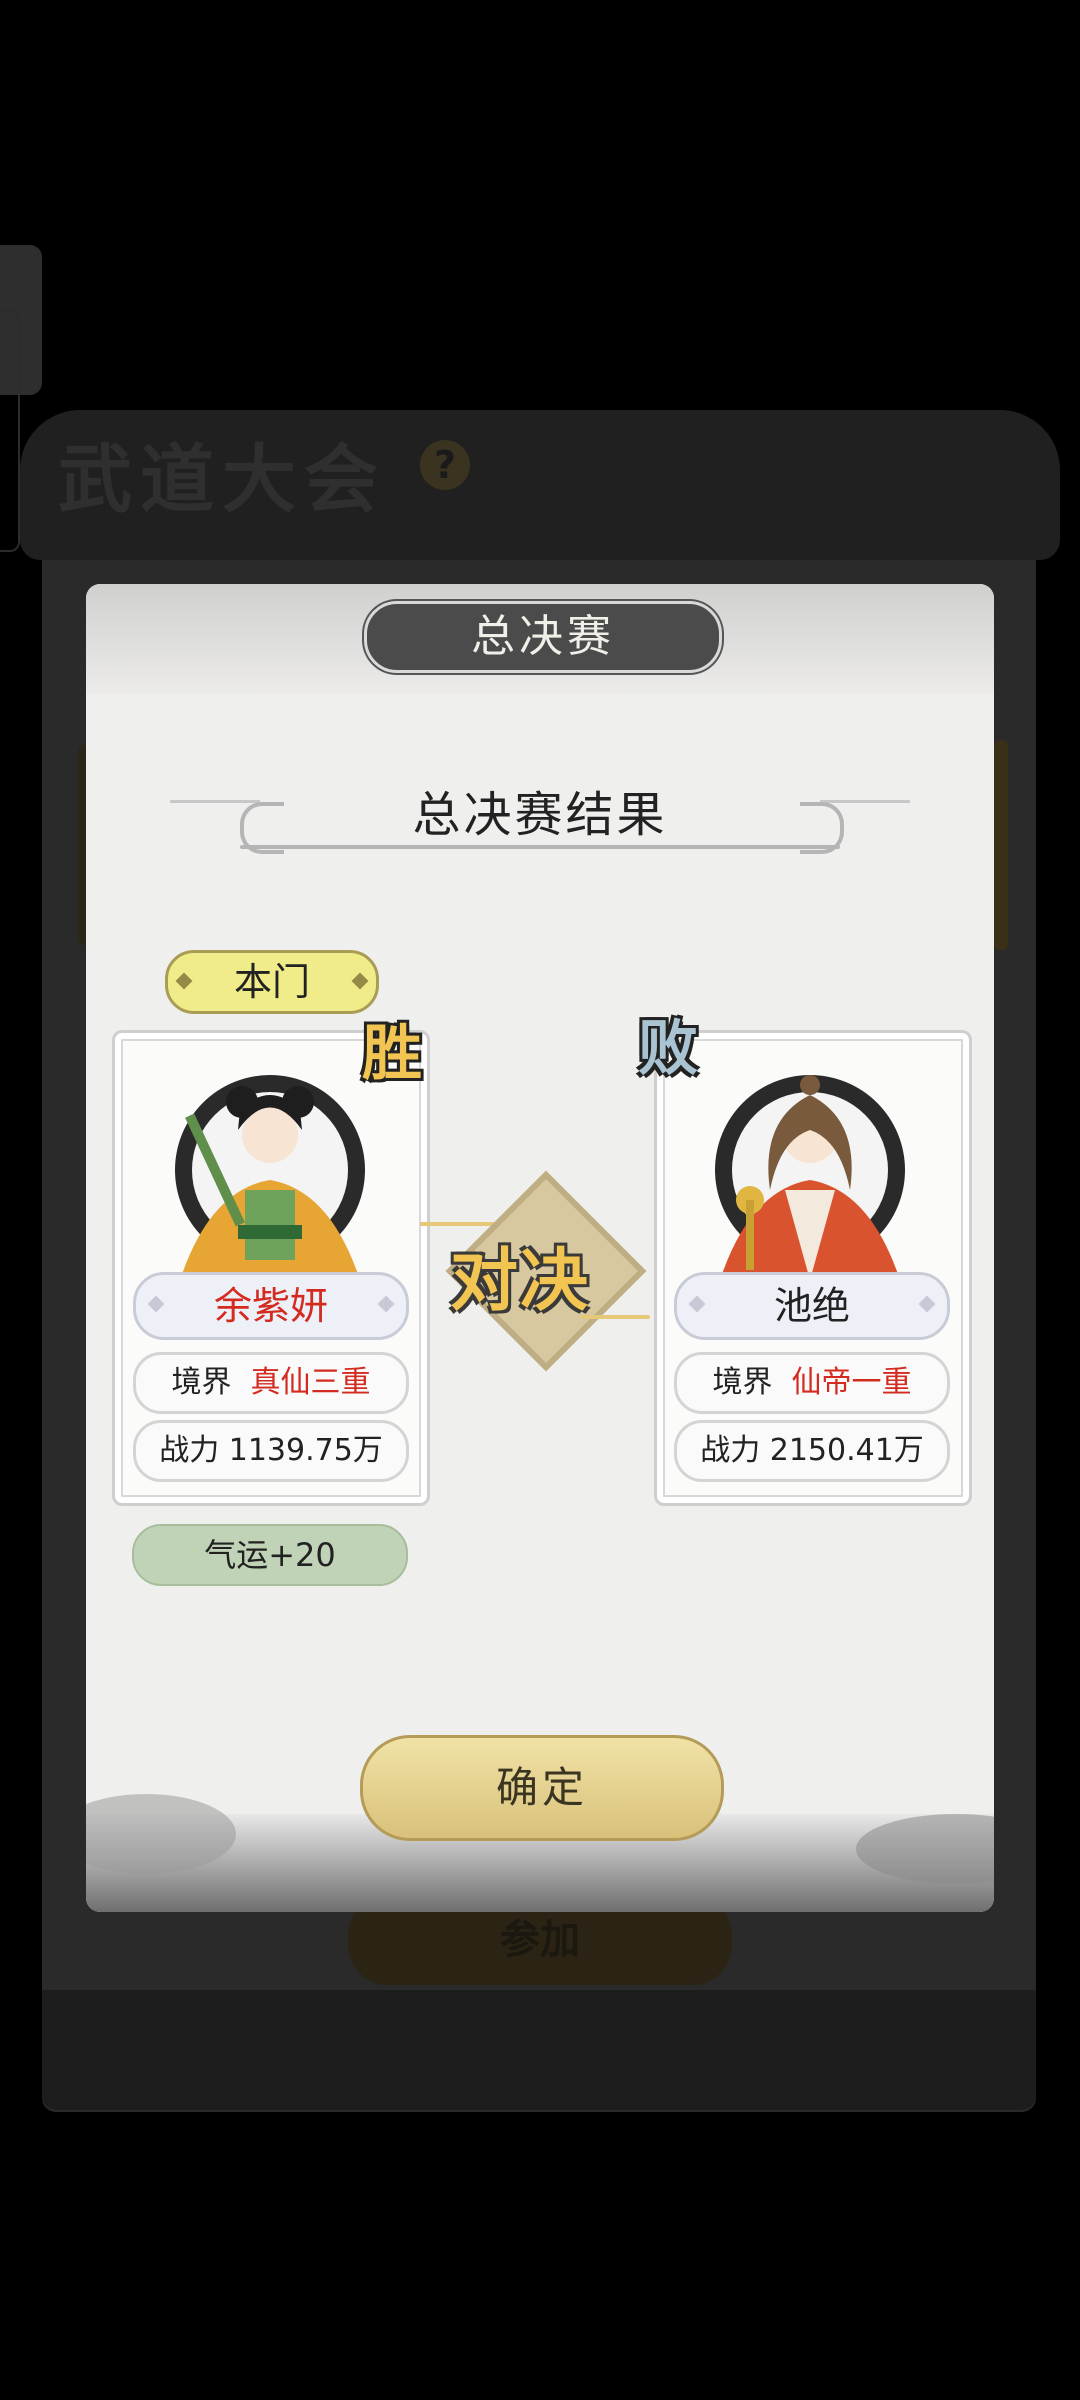  Describe the element at coordinates (445, 465) in the screenshot. I see `help-icon: ?` at that location.